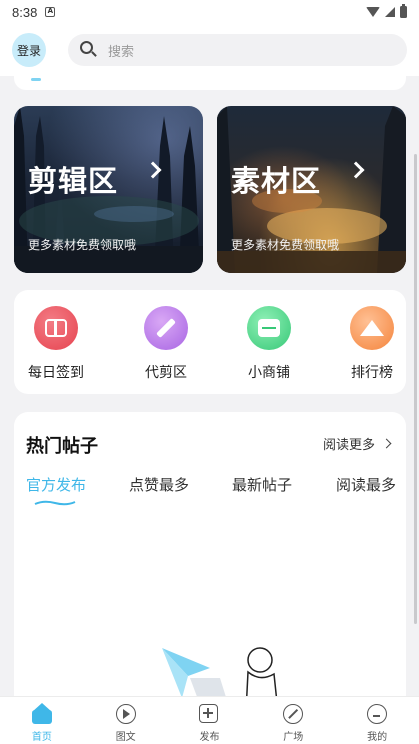 The image size is (419, 744). Describe the element at coordinates (269, 373) in the screenshot. I see `action-label: 小商铺` at that location.